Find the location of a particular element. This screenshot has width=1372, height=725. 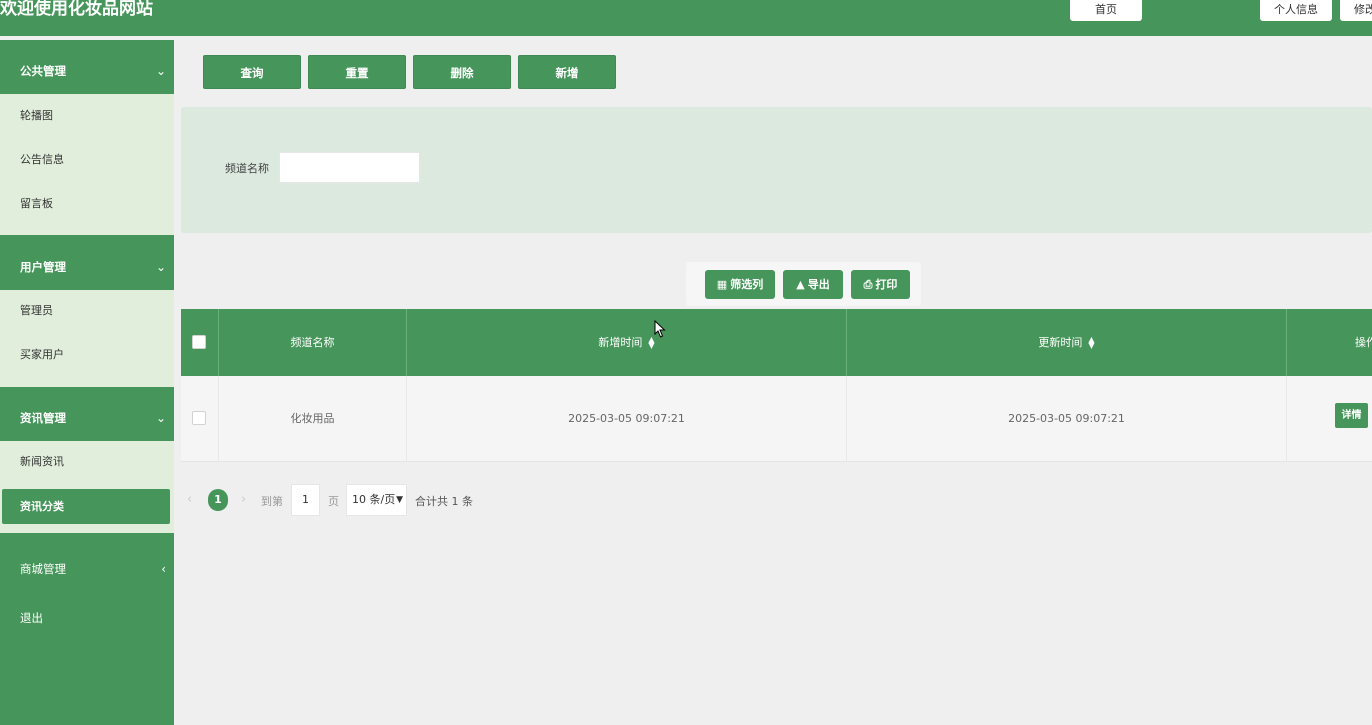

export-button: ▲ 导出 is located at coordinates (813, 284).